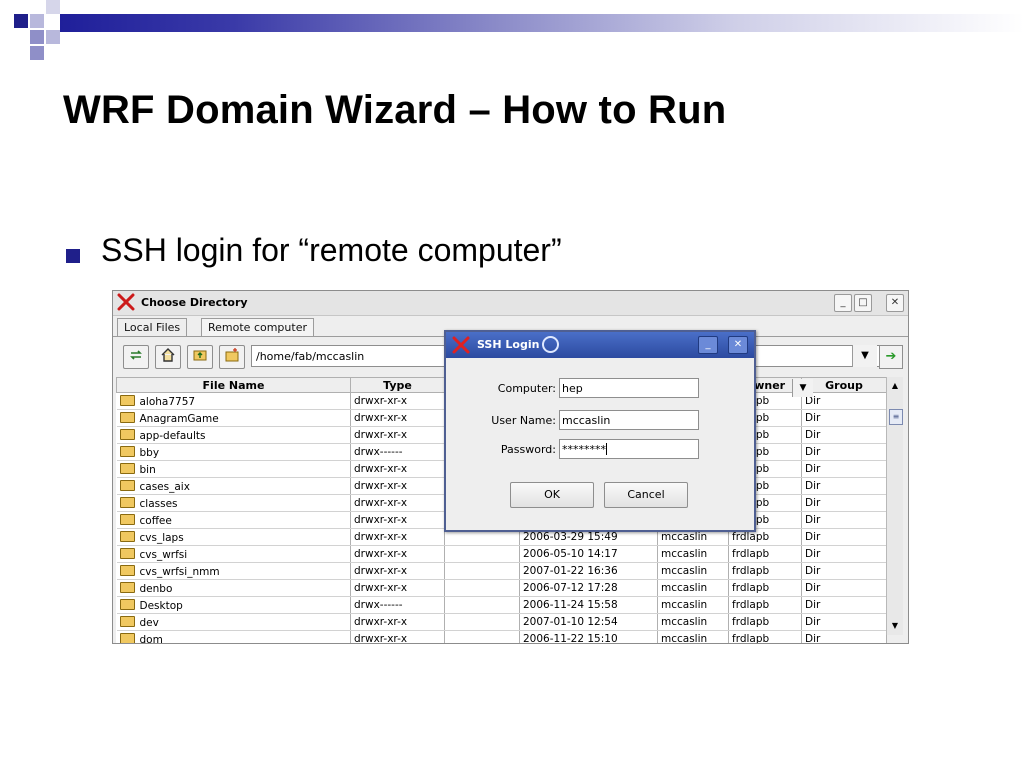  Describe the element at coordinates (895, 303) in the screenshot. I see `close-button: ✕` at that location.